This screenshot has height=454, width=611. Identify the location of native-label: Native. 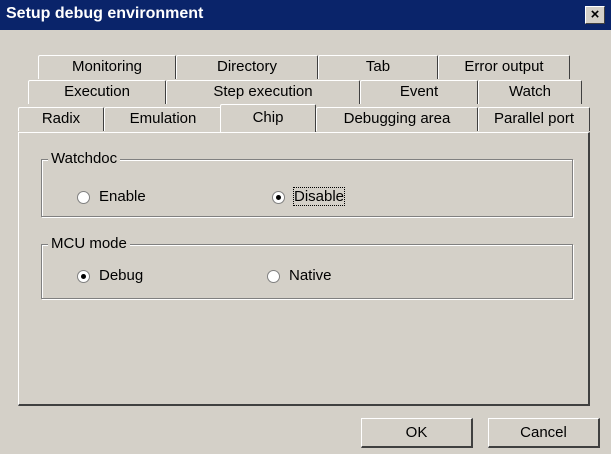
(310, 275).